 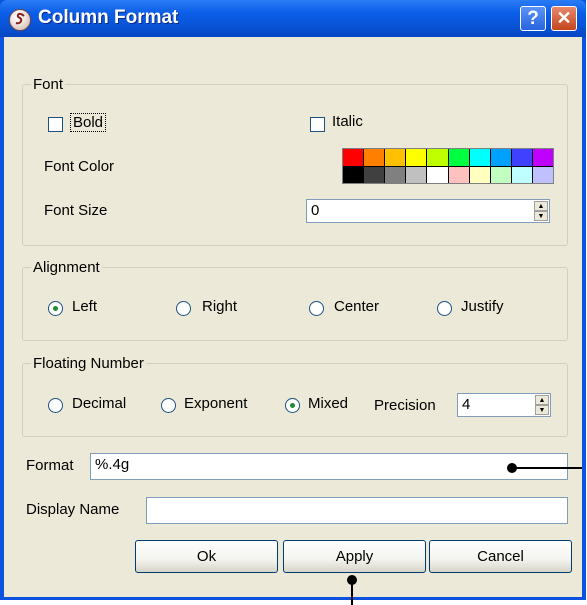 I want to click on align-justify-radio, so click(x=444, y=308).